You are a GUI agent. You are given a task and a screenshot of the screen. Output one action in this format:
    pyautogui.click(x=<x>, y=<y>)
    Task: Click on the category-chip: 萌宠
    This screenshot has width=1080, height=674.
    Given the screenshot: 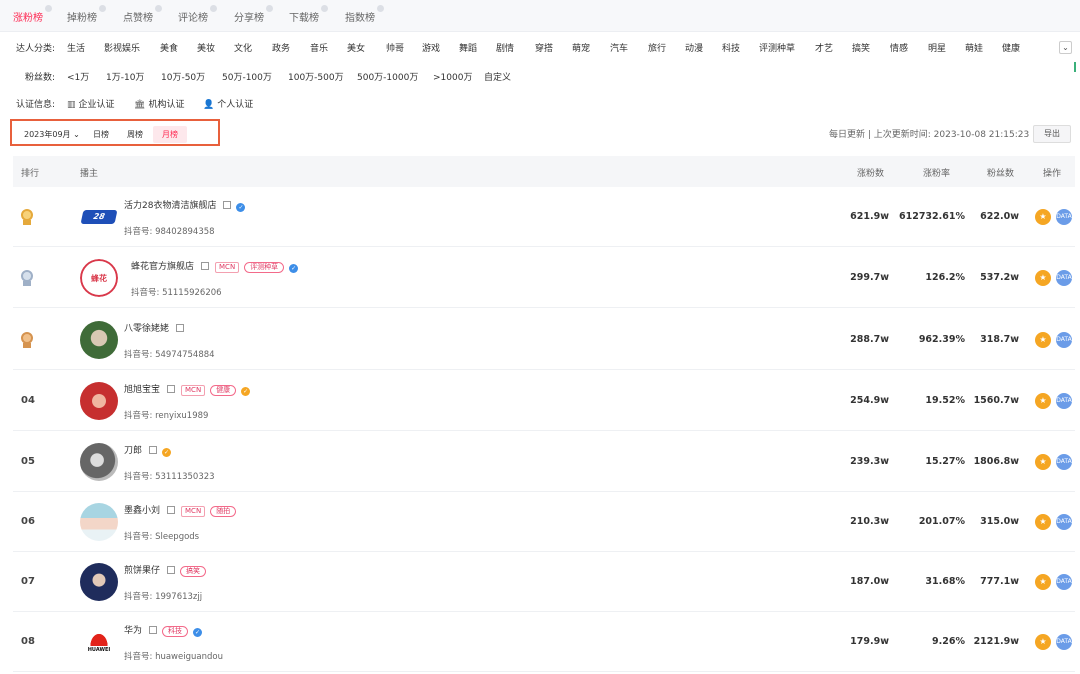 What is the action you would take?
    pyautogui.click(x=581, y=47)
    